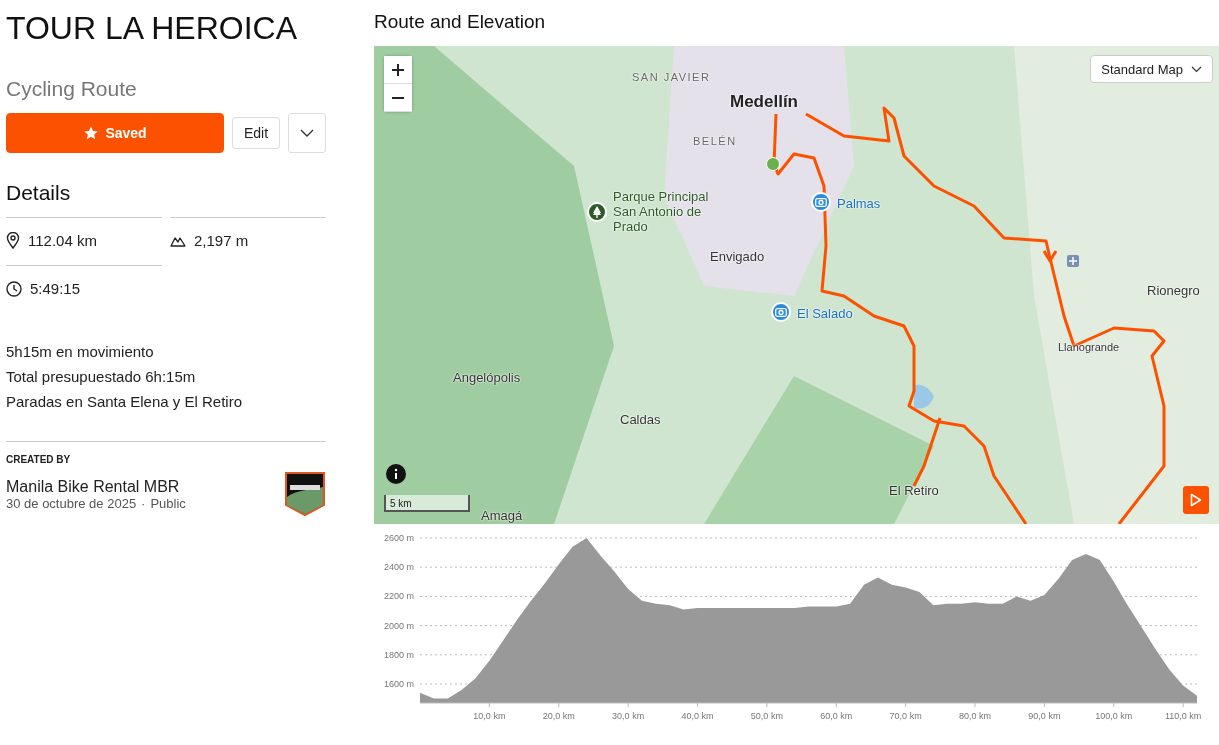  What do you see at coordinates (80, 352) in the screenshot?
I see `description-line: 5h15m en movimiento` at bounding box center [80, 352].